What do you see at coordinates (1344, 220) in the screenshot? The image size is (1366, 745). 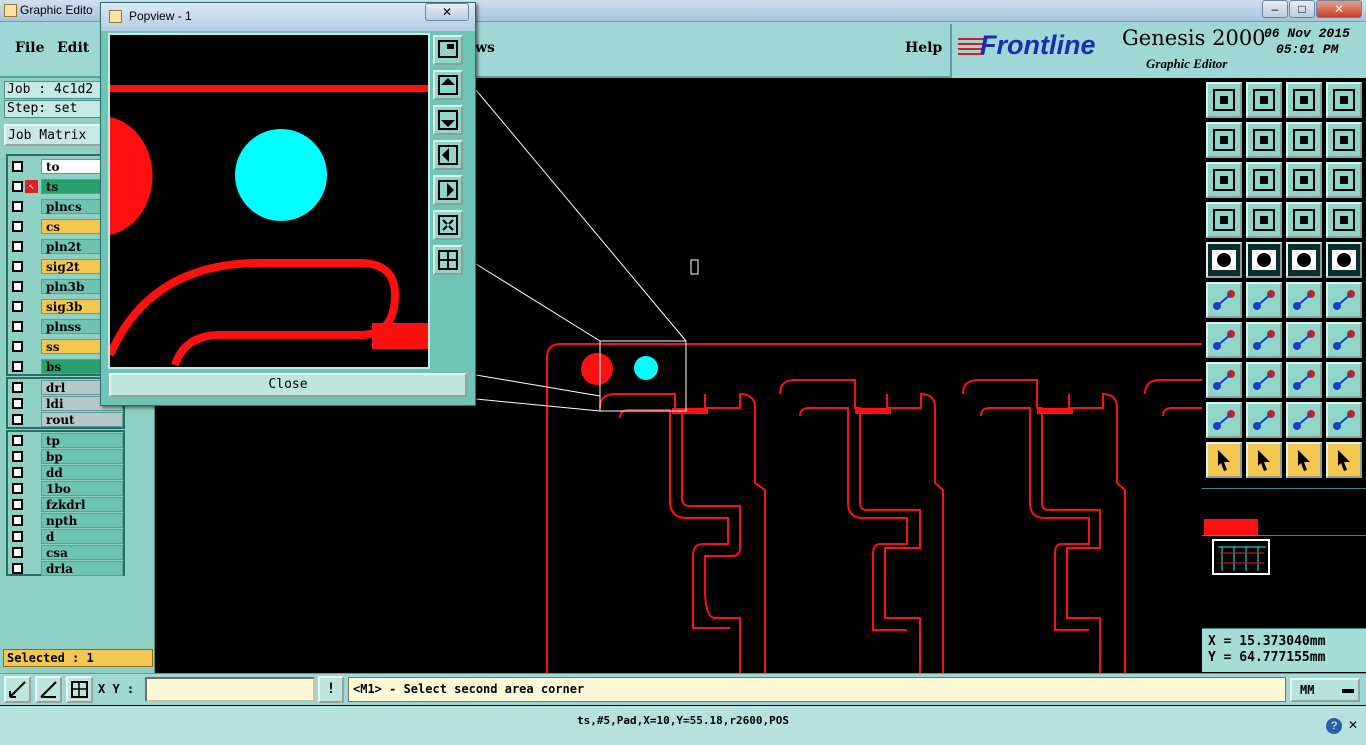 I see `route-net-alt-button` at bounding box center [1344, 220].